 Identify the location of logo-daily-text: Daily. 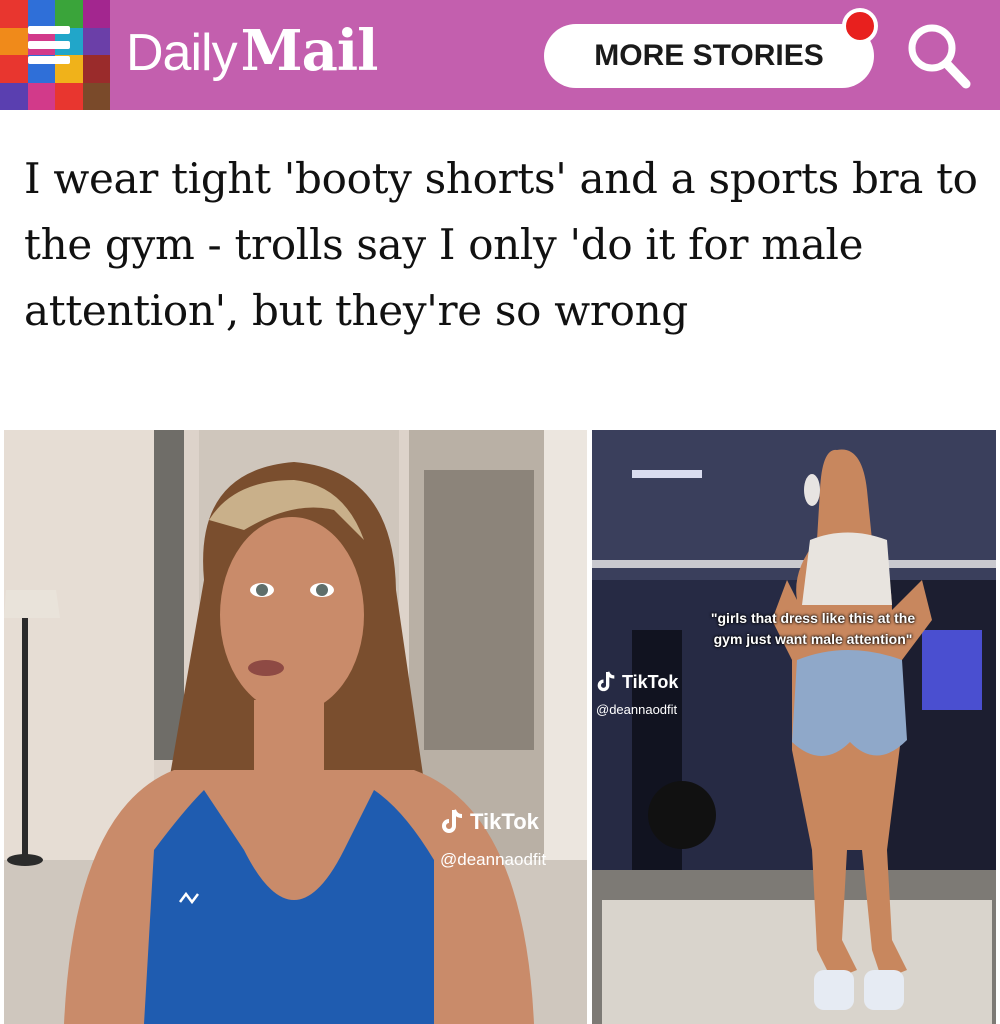
(182, 53).